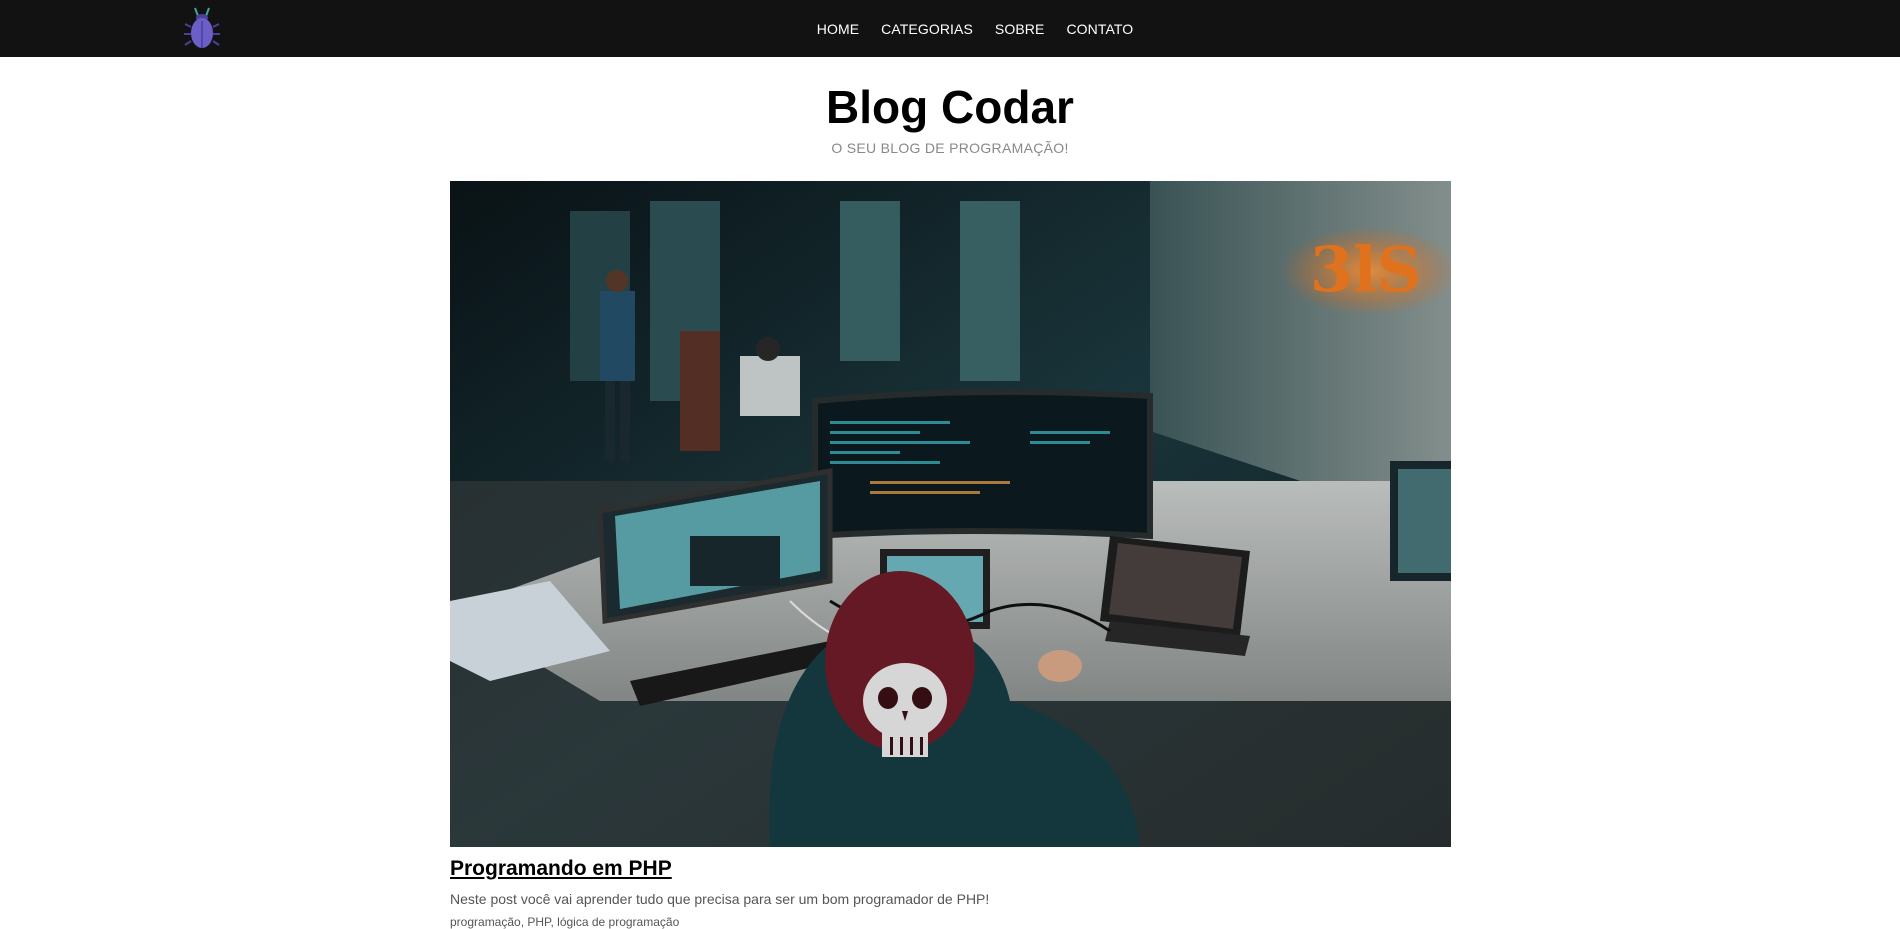  I want to click on post-title-link: Programando em PHP, so click(561, 869).